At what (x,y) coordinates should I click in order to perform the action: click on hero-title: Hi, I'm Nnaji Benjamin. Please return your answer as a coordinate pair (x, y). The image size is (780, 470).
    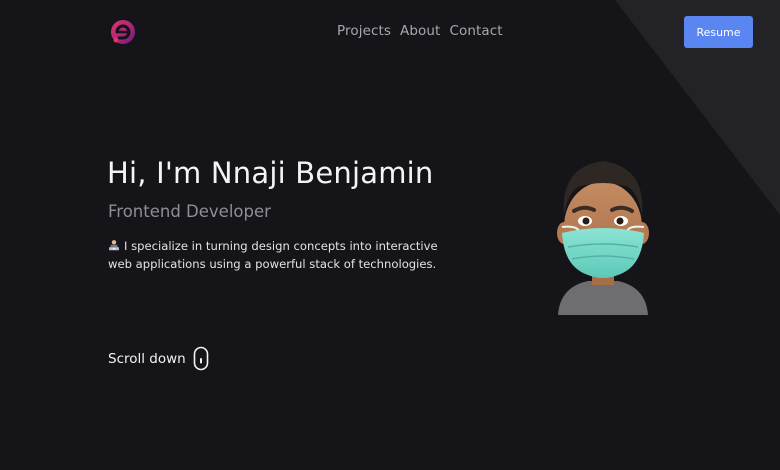
    Looking at the image, I should click on (270, 173).